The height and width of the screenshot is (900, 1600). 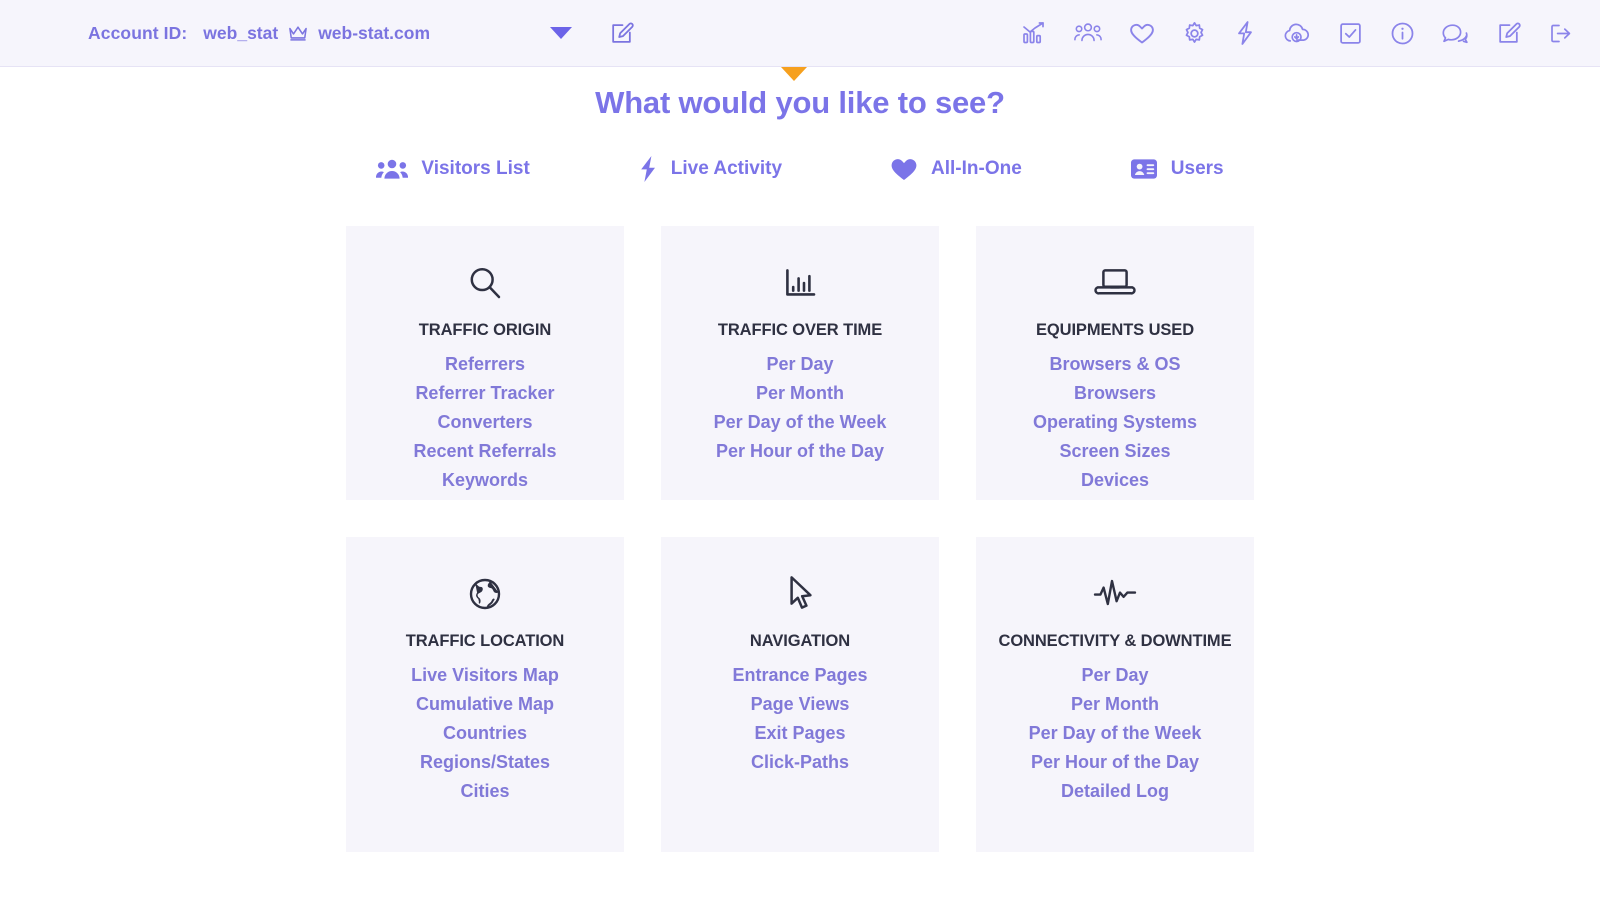 I want to click on link-recent-referrals: Recent Referrals, so click(x=485, y=451).